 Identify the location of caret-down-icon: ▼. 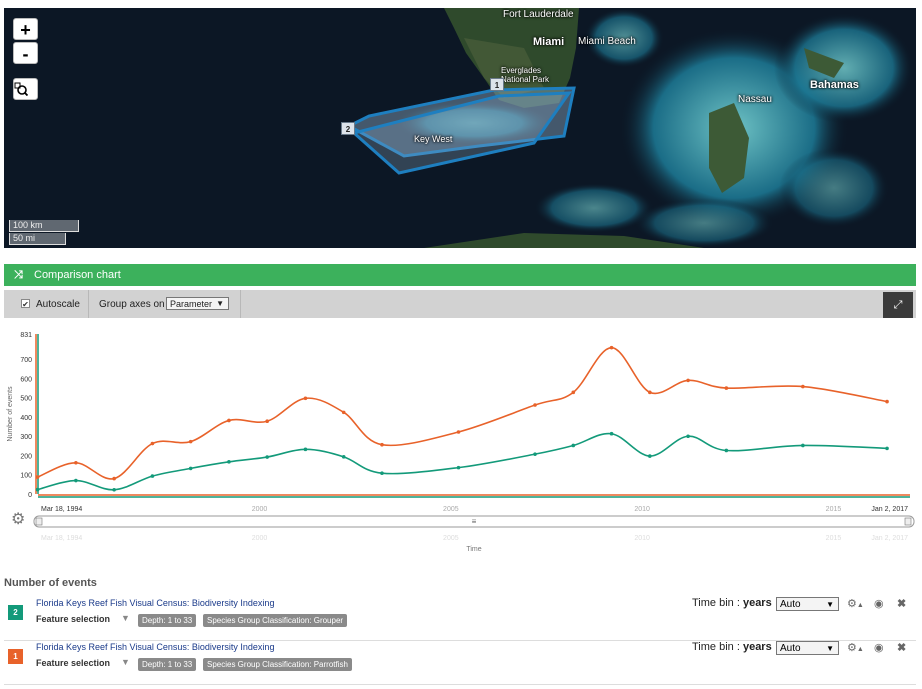
(830, 648).